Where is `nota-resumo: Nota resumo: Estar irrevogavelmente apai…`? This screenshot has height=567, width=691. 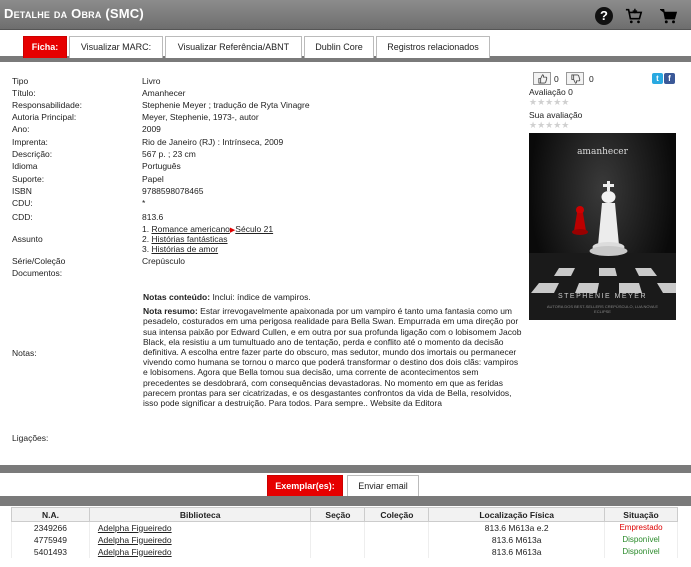
nota-resumo: Nota resumo: Estar irrevogavelmente apai… is located at coordinates (334, 357).